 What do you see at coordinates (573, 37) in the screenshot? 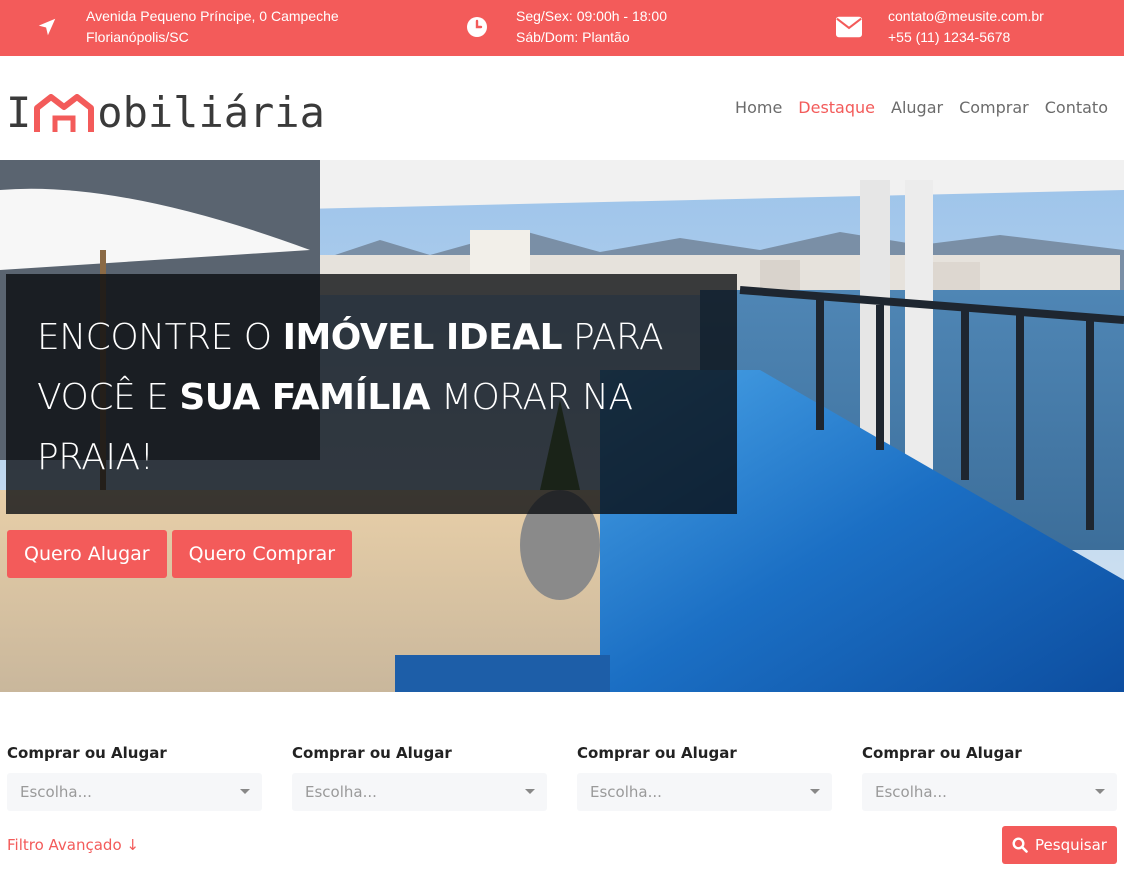
I see `hours-weekend: Sáb/Dom: Plantão` at bounding box center [573, 37].